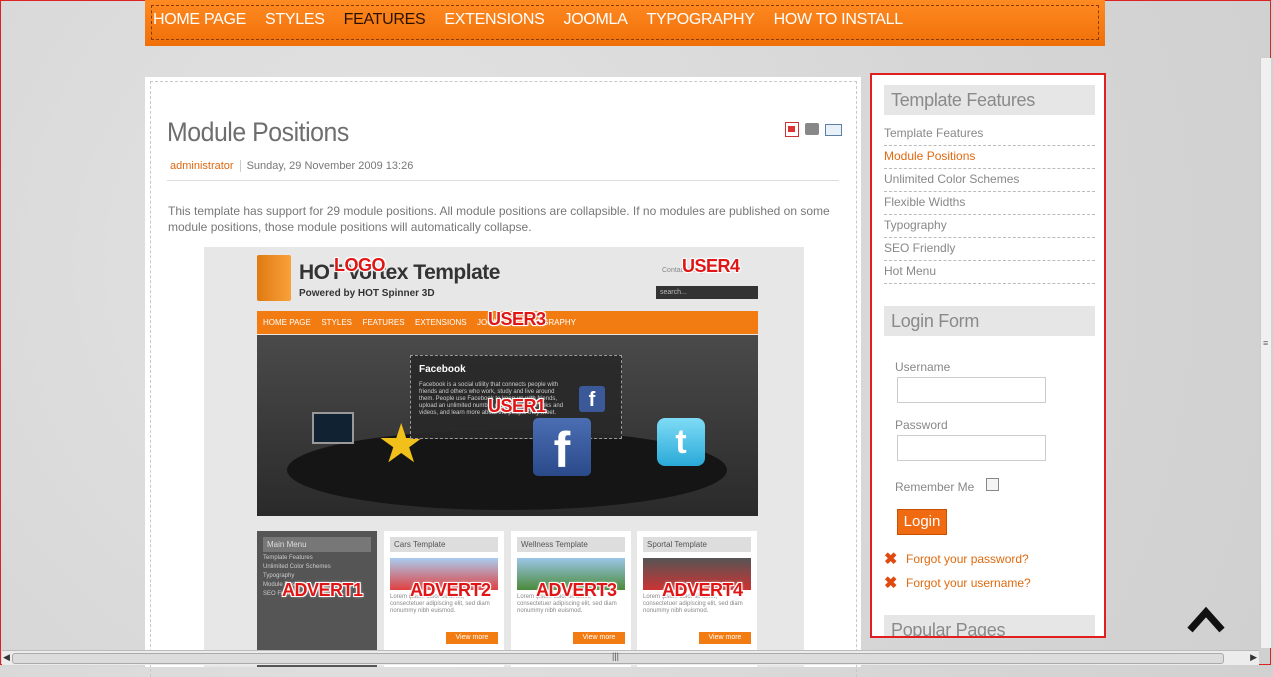  Describe the element at coordinates (503, 180) in the screenshot. I see `meta-divider` at that location.